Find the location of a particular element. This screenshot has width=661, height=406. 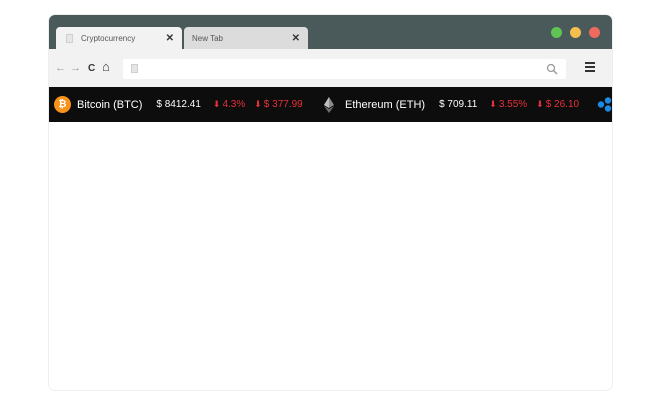

search-icon is located at coordinates (552, 69).